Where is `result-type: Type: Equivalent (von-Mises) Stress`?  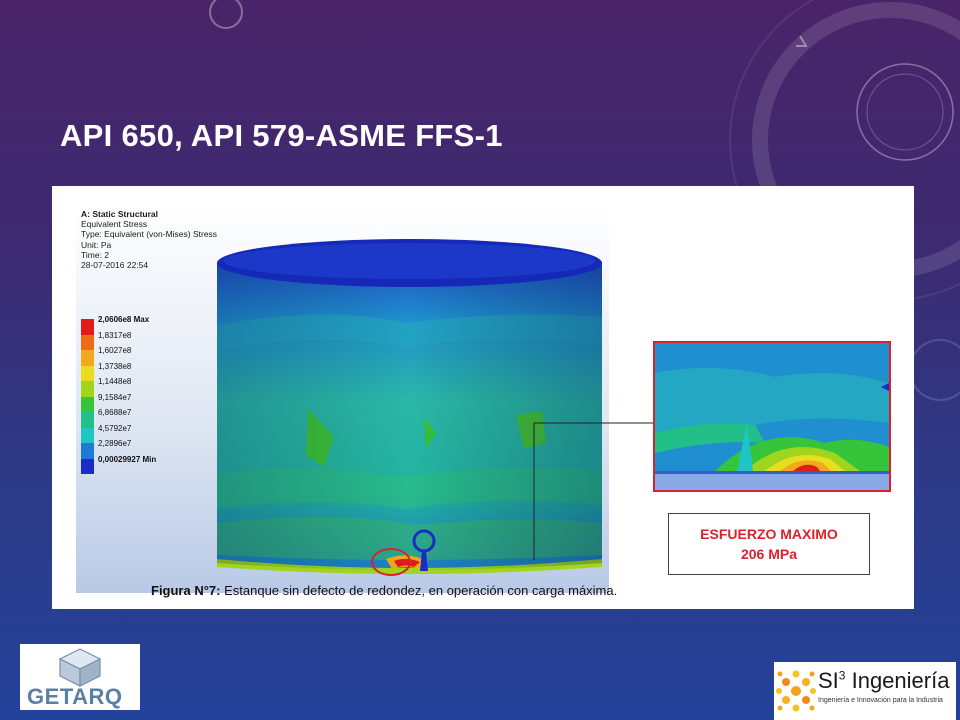
result-type: Type: Equivalent (von-Mises) Stress is located at coordinates (149, 234).